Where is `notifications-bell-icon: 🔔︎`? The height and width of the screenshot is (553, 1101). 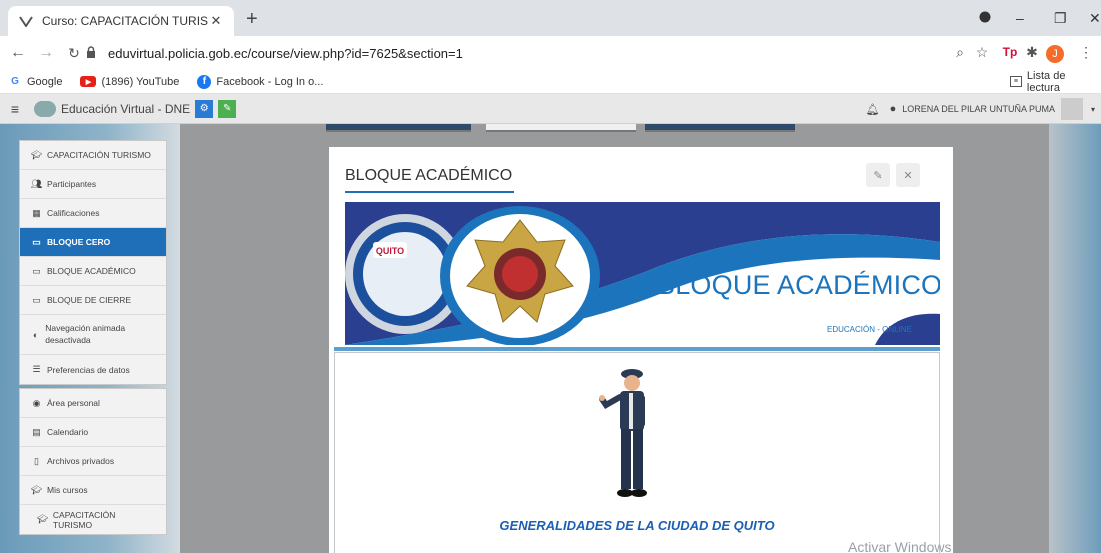
notifications-bell-icon: 🔔︎ is located at coordinates (873, 109).